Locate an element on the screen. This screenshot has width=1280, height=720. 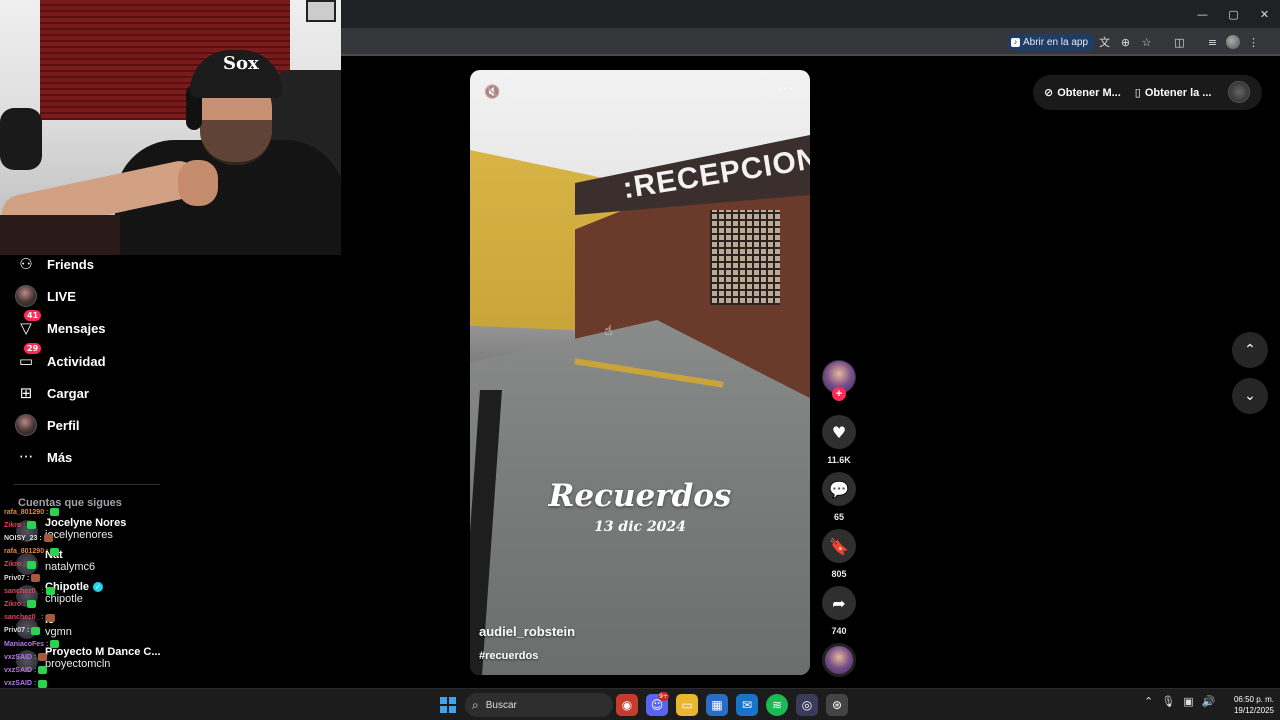
browser-toolbar-icons: 文 ⊕ ☆ ◫ ≡ ⋮ is located at coordinates (1179, 42).